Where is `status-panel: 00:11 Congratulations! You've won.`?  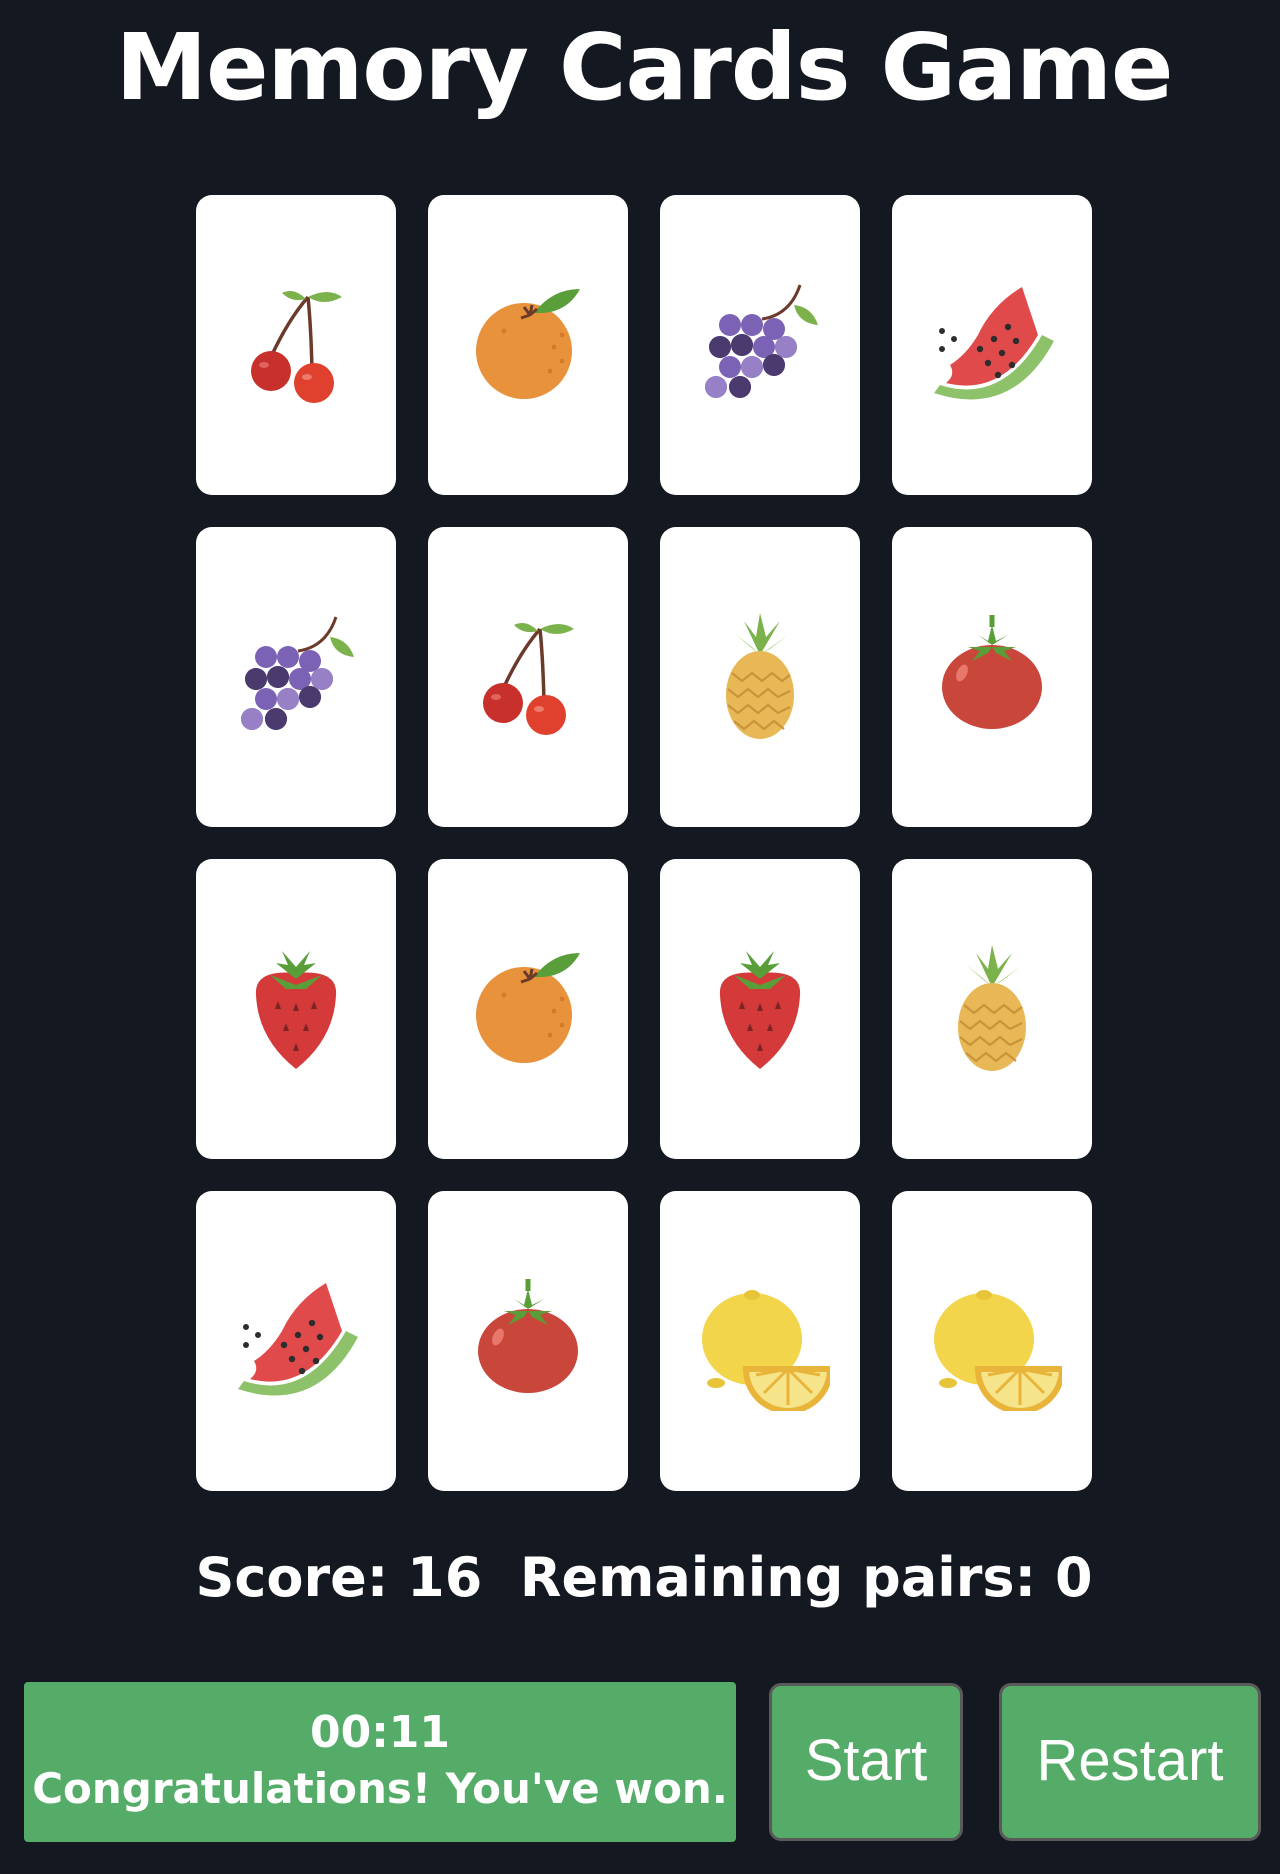
status-panel: 00:11 Congratulations! You've won. is located at coordinates (380, 1762).